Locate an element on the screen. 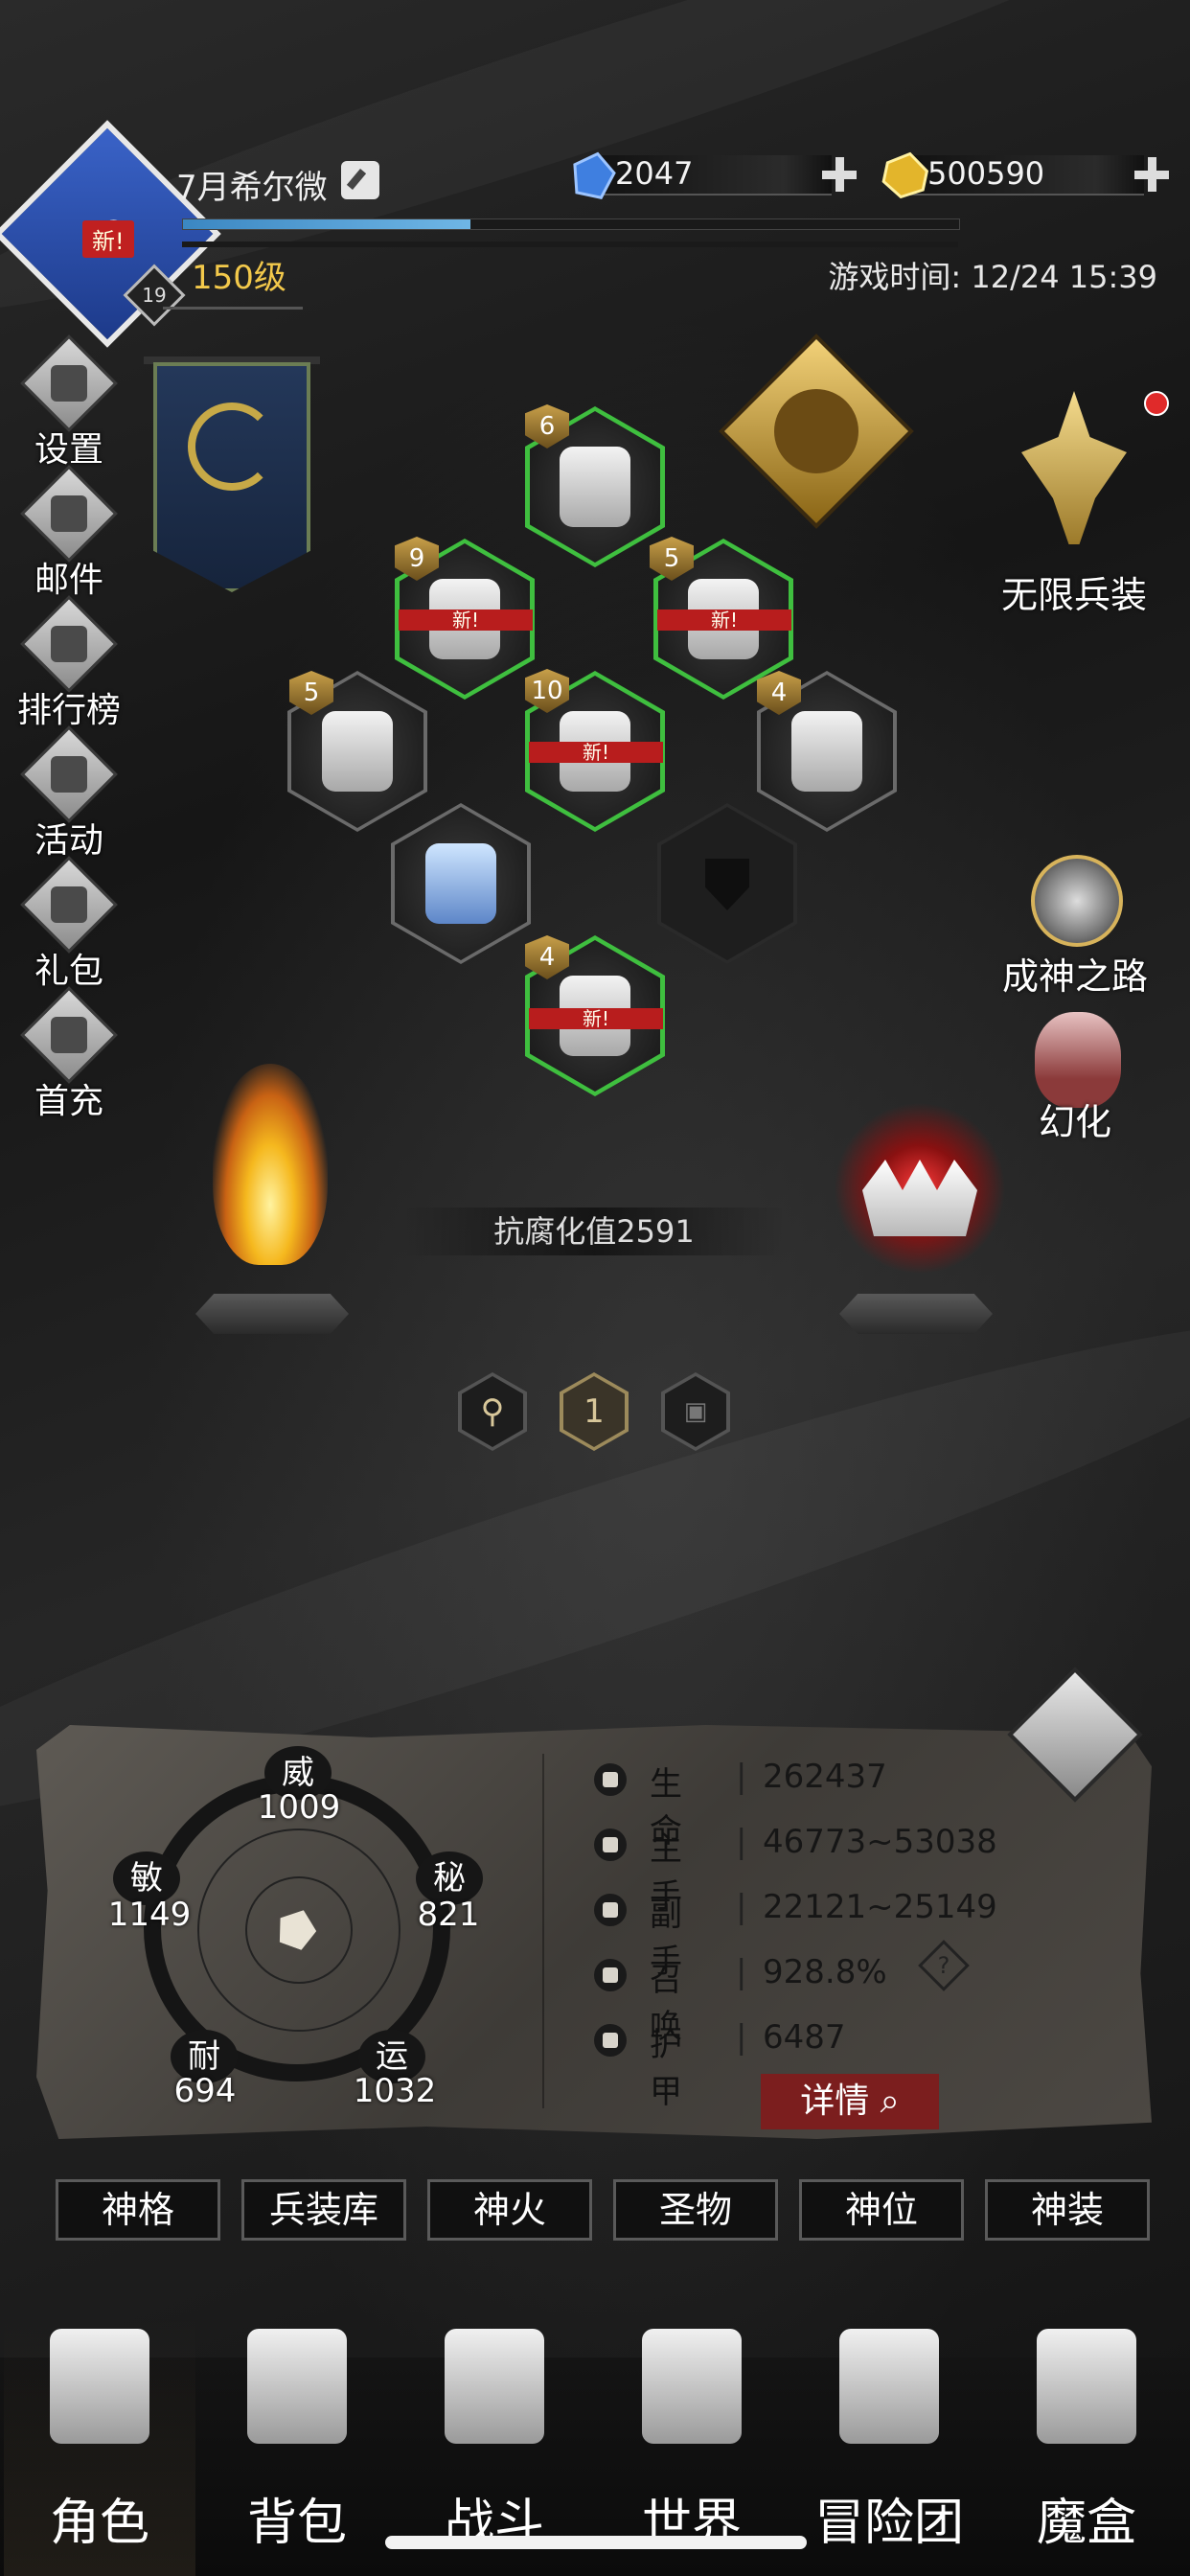 This screenshot has width=1190, height=2576. stat-label: 护甲 is located at coordinates (666, 2068).